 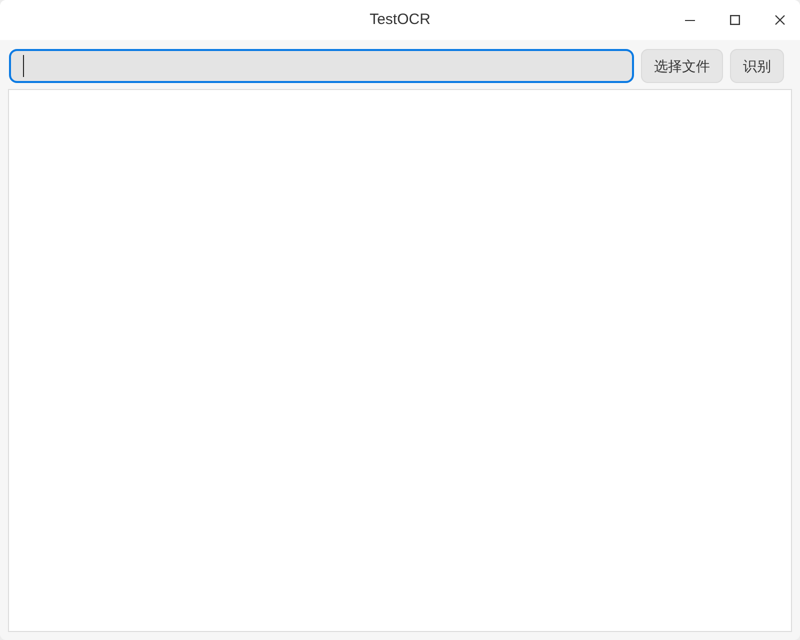 What do you see at coordinates (23, 66) in the screenshot?
I see `text-caret` at bounding box center [23, 66].